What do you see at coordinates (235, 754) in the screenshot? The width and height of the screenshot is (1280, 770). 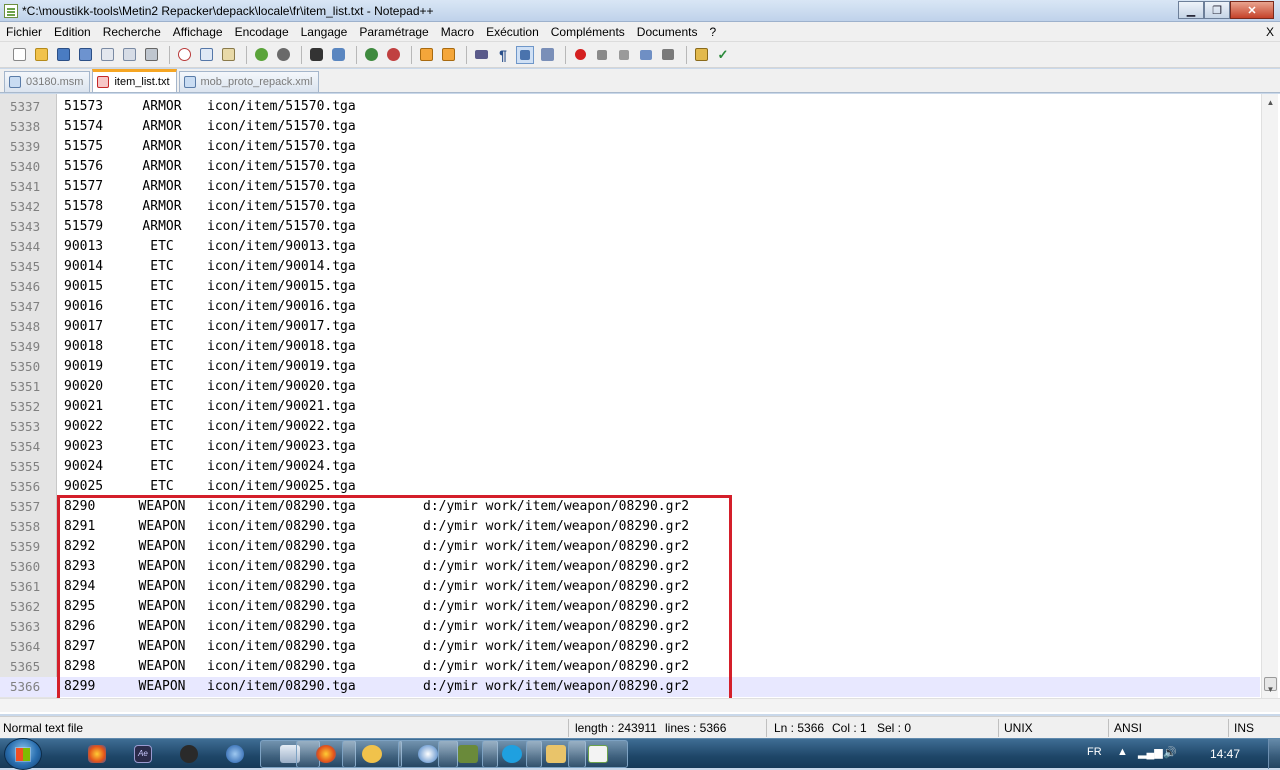 I see `browser-globe-icon` at bounding box center [235, 754].